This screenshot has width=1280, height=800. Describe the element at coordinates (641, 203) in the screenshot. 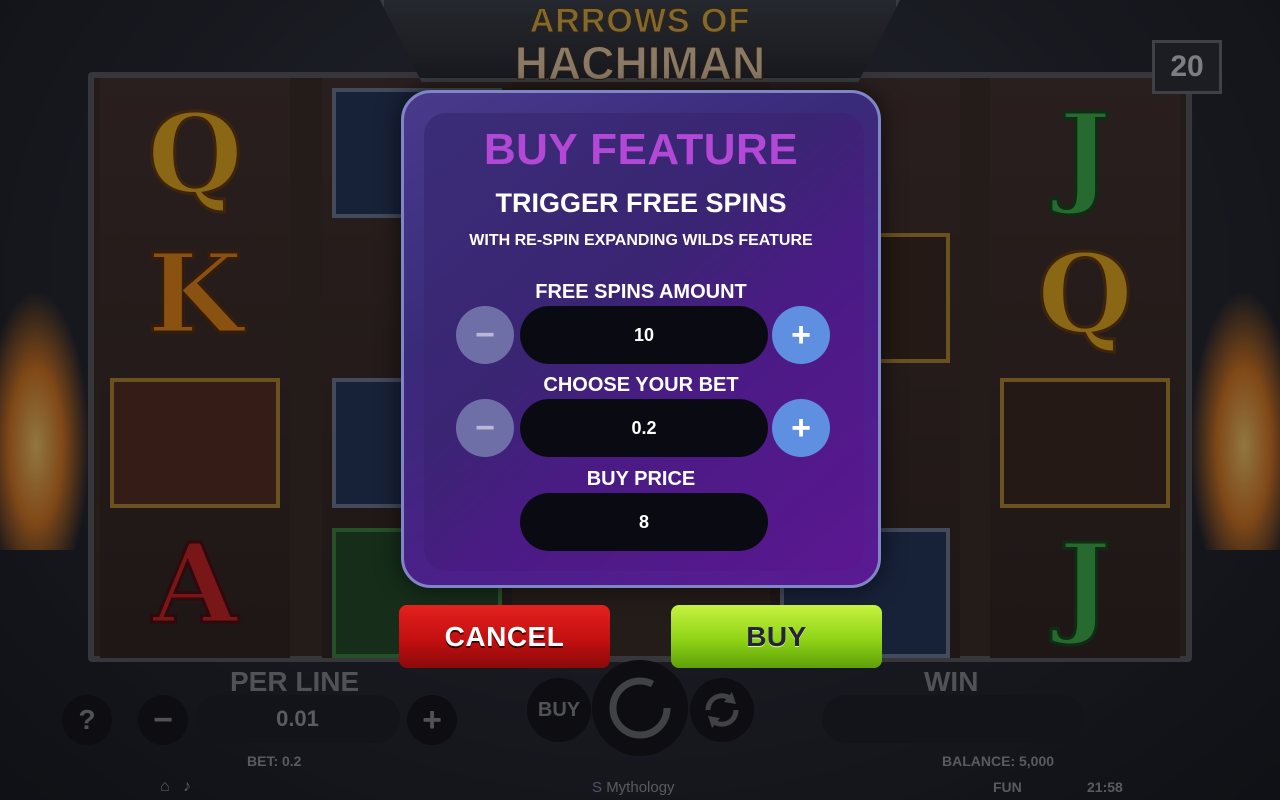

I see `dialog-subtitle: TRIGGER FREE SPINS` at that location.